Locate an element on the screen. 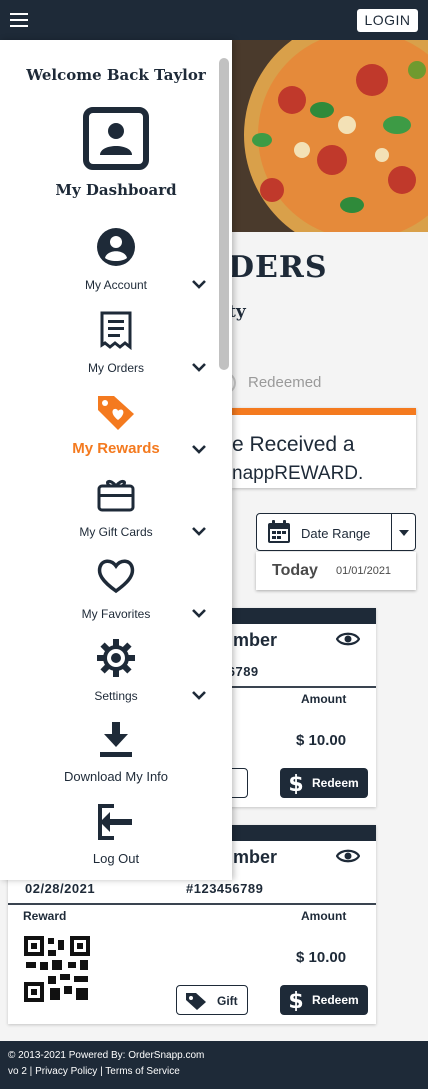 The image size is (428, 1089). nav-item-label: Download My Info is located at coordinates (116, 776).